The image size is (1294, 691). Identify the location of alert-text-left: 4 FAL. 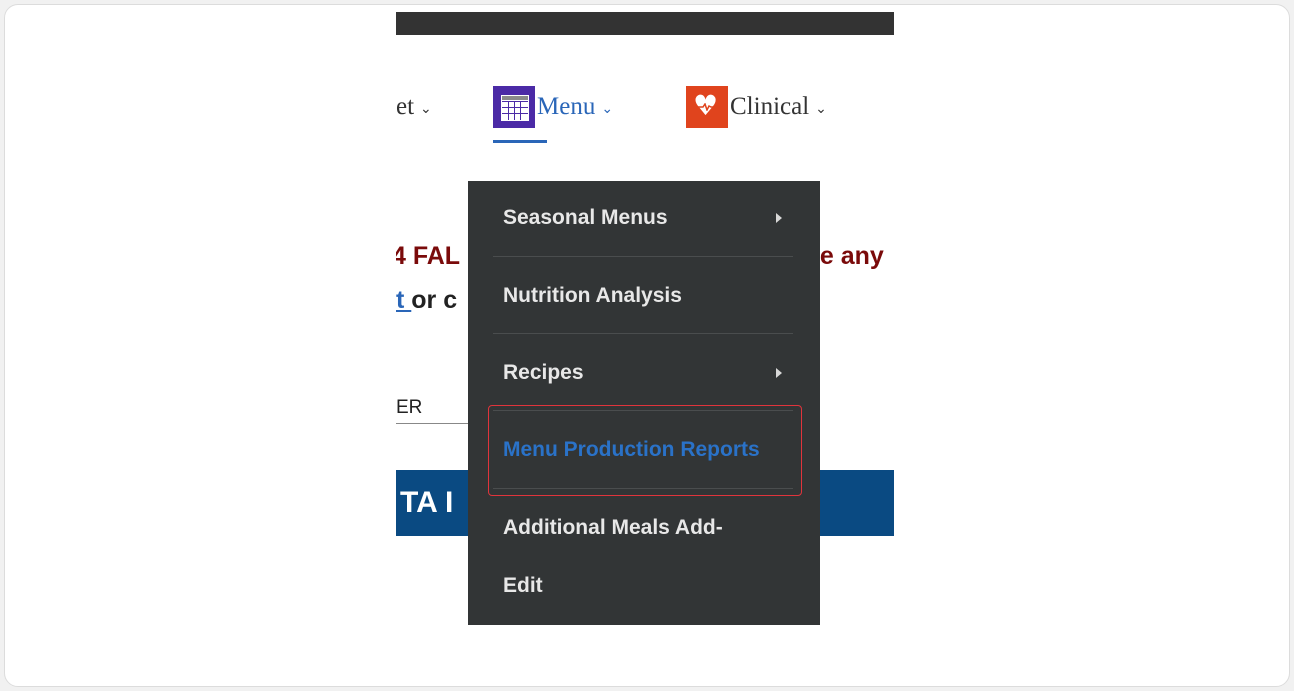
(428, 256).